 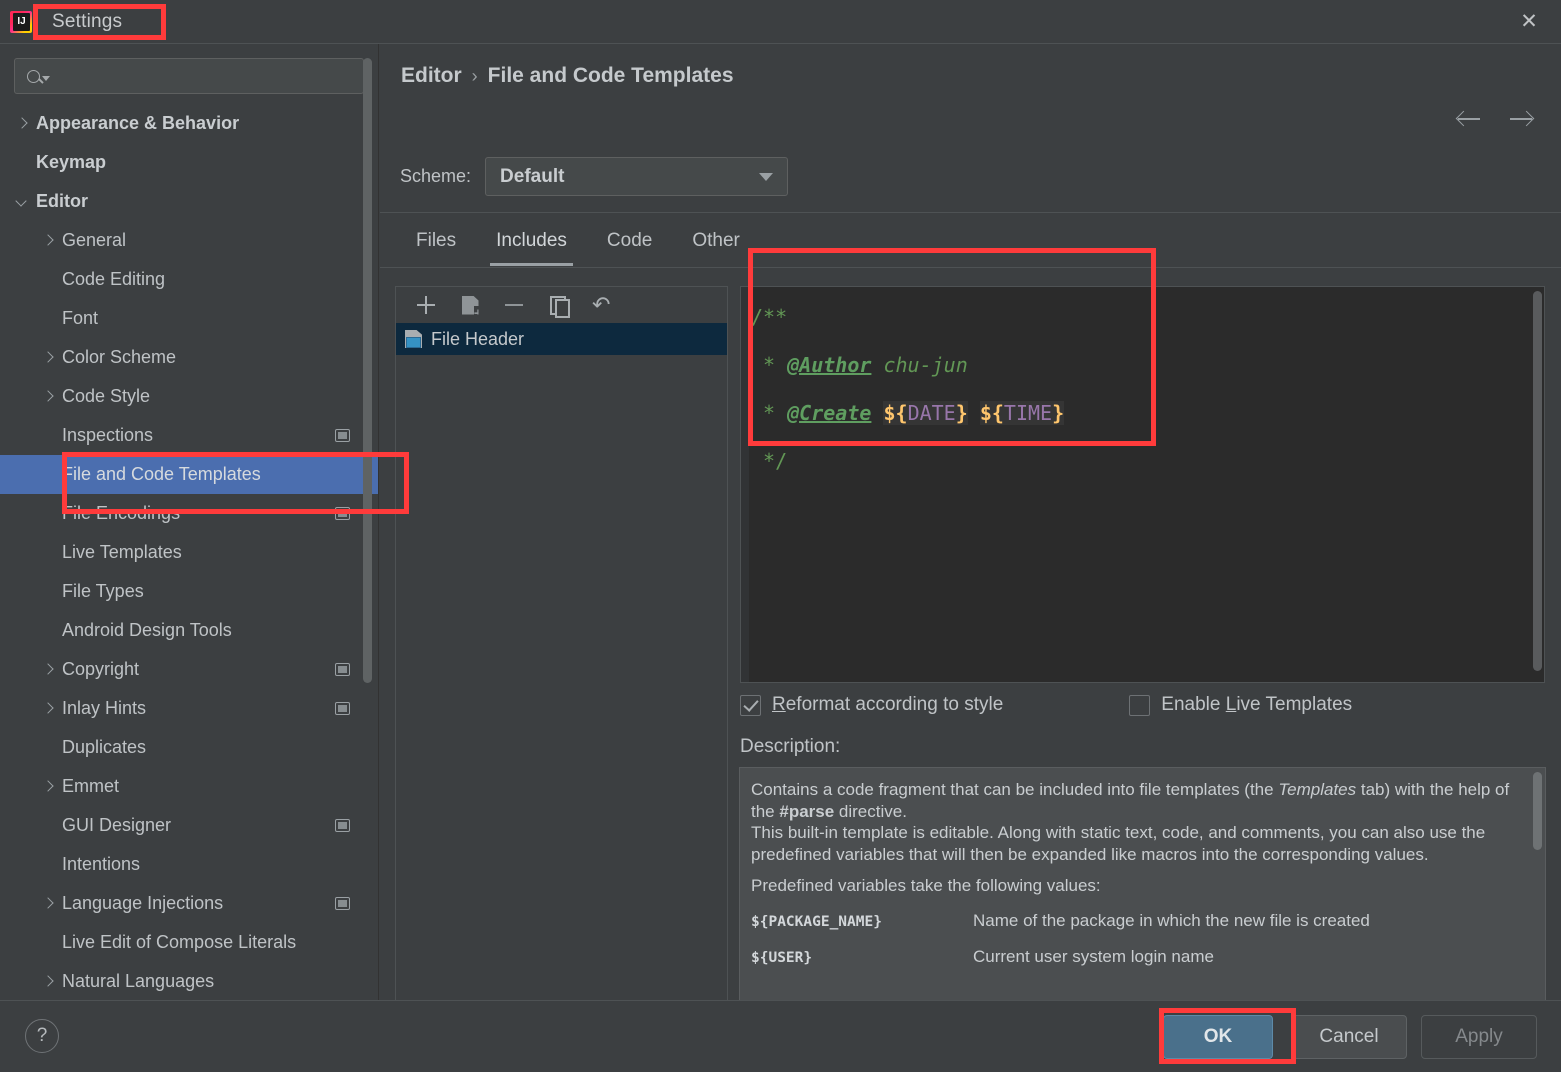 I want to click on sidebar-scrollbar, so click(x=367, y=370).